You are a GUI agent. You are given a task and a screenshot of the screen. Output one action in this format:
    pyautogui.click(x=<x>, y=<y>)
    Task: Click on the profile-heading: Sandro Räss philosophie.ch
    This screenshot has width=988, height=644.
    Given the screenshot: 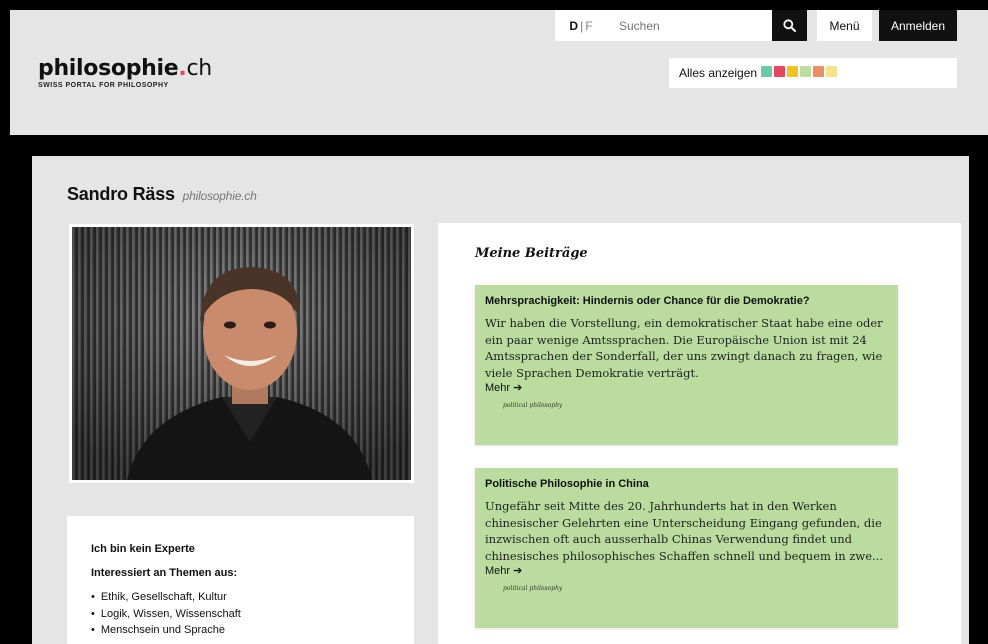 What is the action you would take?
    pyautogui.click(x=162, y=194)
    